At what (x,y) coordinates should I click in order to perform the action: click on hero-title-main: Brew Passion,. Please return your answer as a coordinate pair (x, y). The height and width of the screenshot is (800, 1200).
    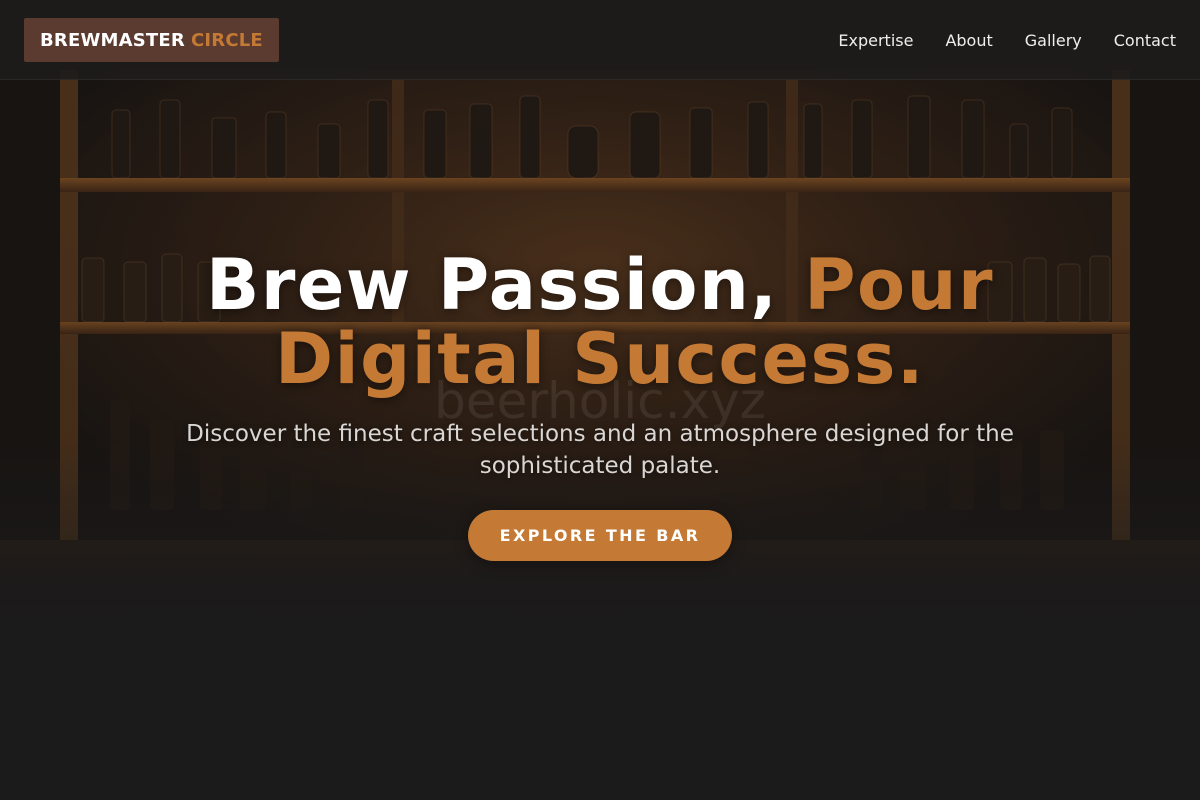
    Looking at the image, I should click on (492, 285).